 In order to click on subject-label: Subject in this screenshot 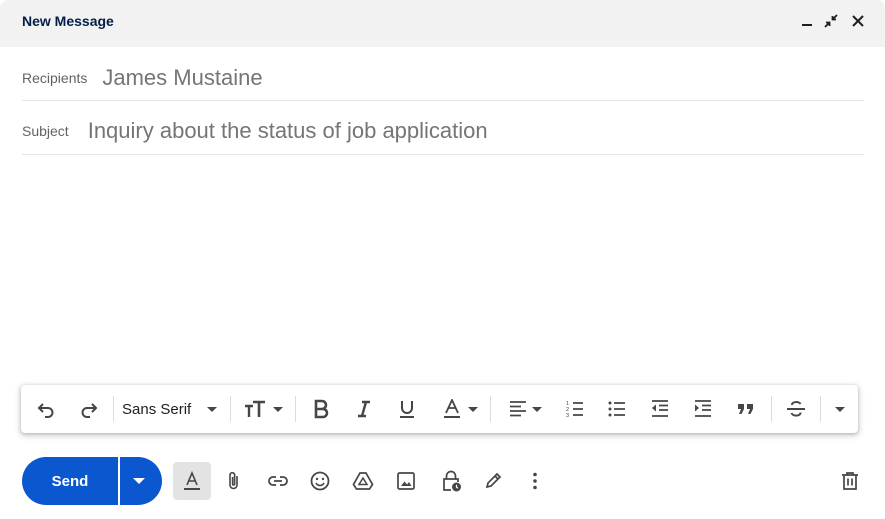, I will do `click(45, 130)`.